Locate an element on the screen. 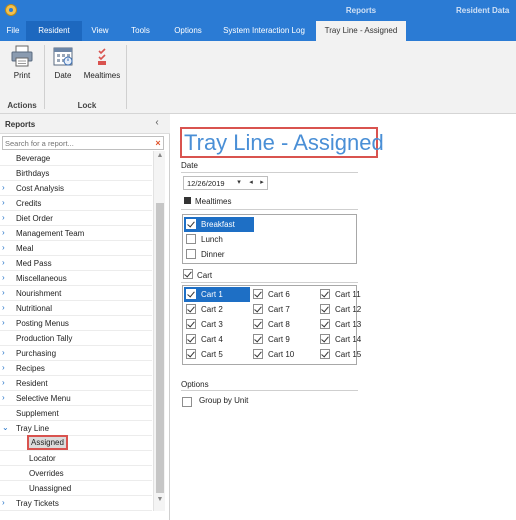 The image size is (516, 520). report-tree-item: › Meal is located at coordinates (76, 248).